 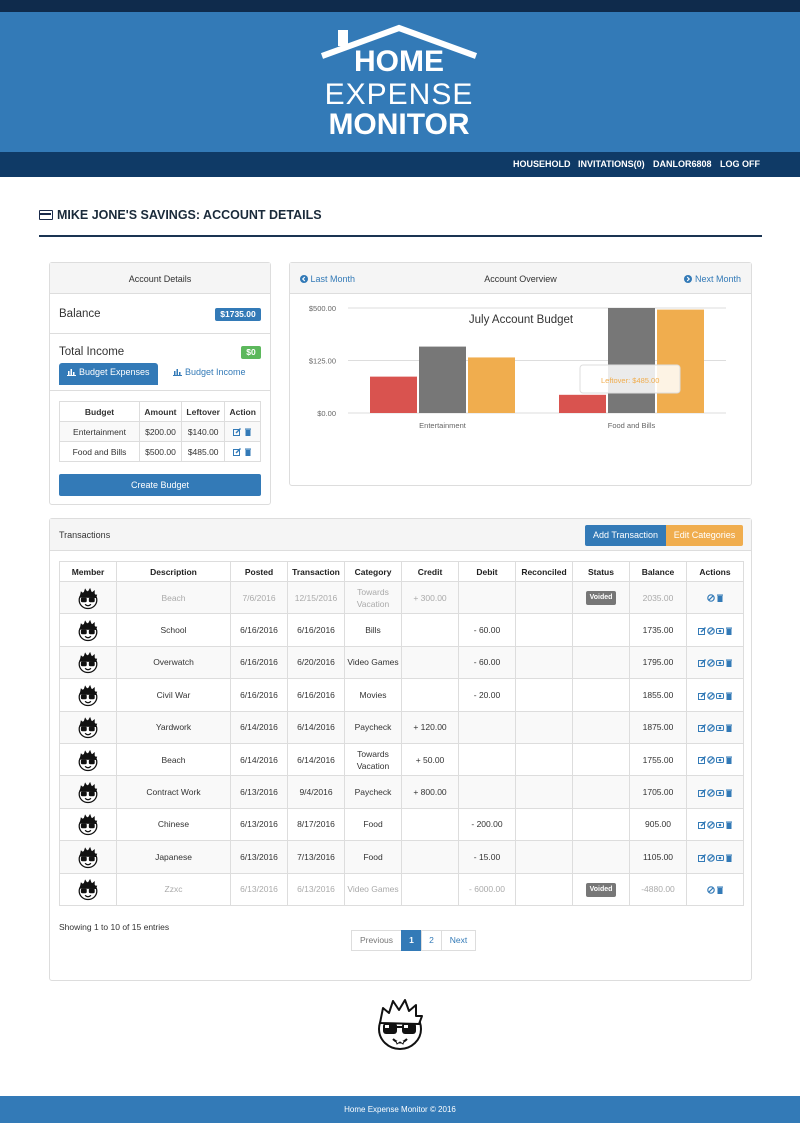 I want to click on add-transaction-button: Add Transaction, so click(x=625, y=535).